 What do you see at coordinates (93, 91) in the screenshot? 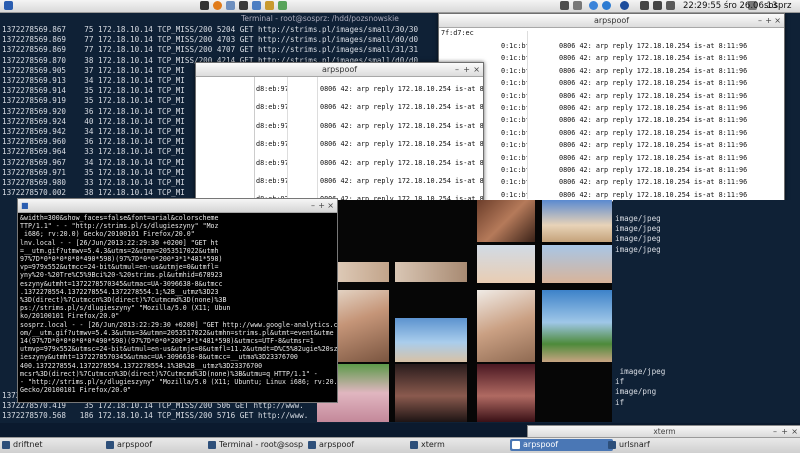
I see `terminal-line: 1372278569.914 35 172.18.10.14 TCP_MI` at bounding box center [93, 91].